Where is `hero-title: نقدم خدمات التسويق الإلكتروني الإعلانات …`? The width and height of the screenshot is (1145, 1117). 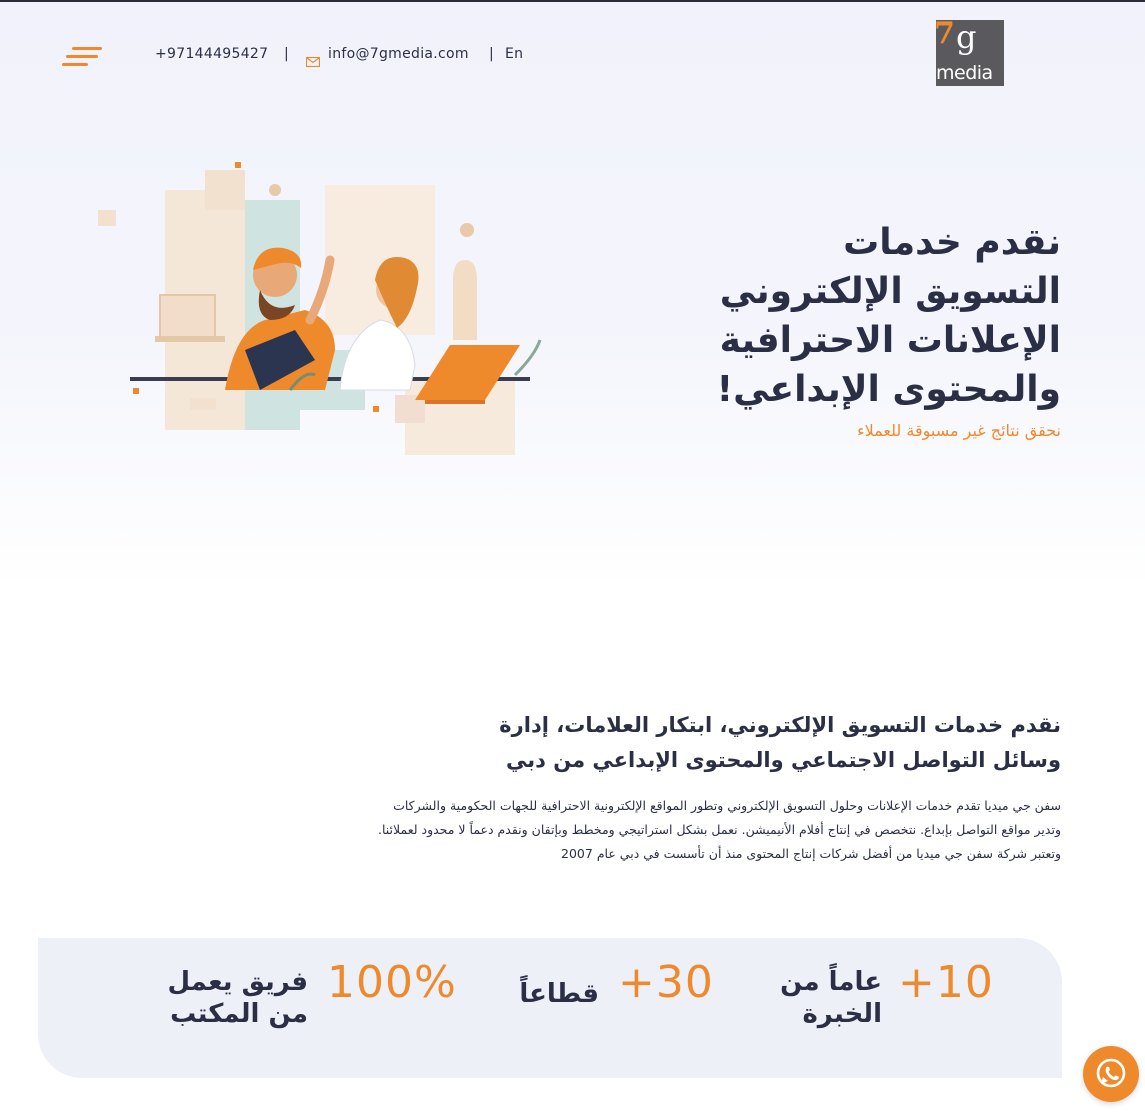
hero-title: نقدم خدمات التسويق الإلكتروني الإعلانات … is located at coordinates (851, 316).